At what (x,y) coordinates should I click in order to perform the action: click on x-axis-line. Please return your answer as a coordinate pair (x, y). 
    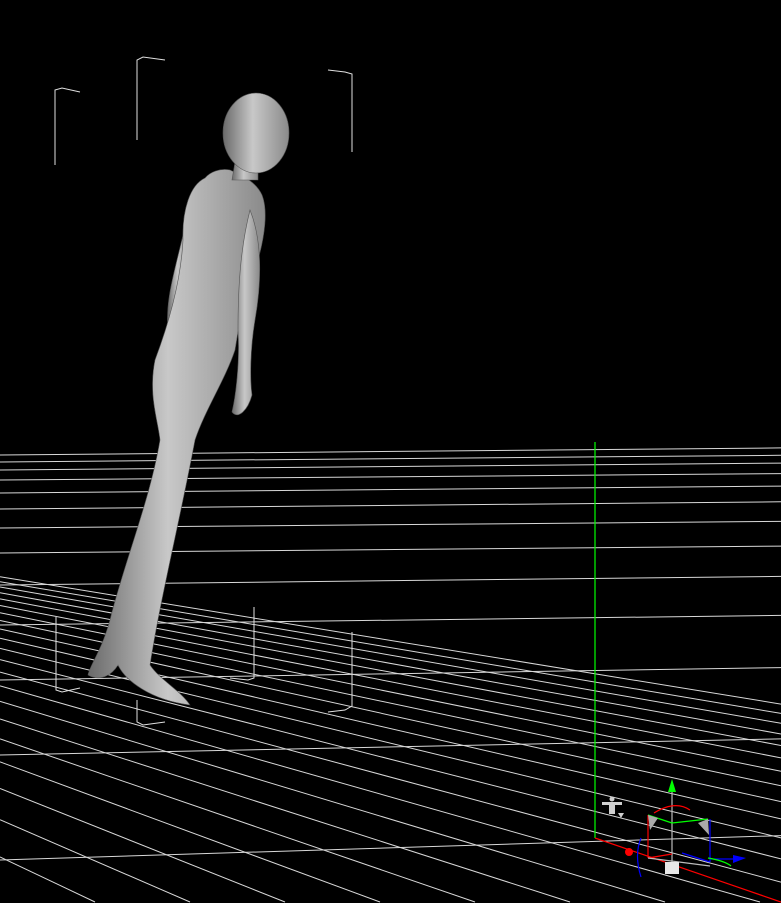
    Looking at the image, I should click on (687, 870).